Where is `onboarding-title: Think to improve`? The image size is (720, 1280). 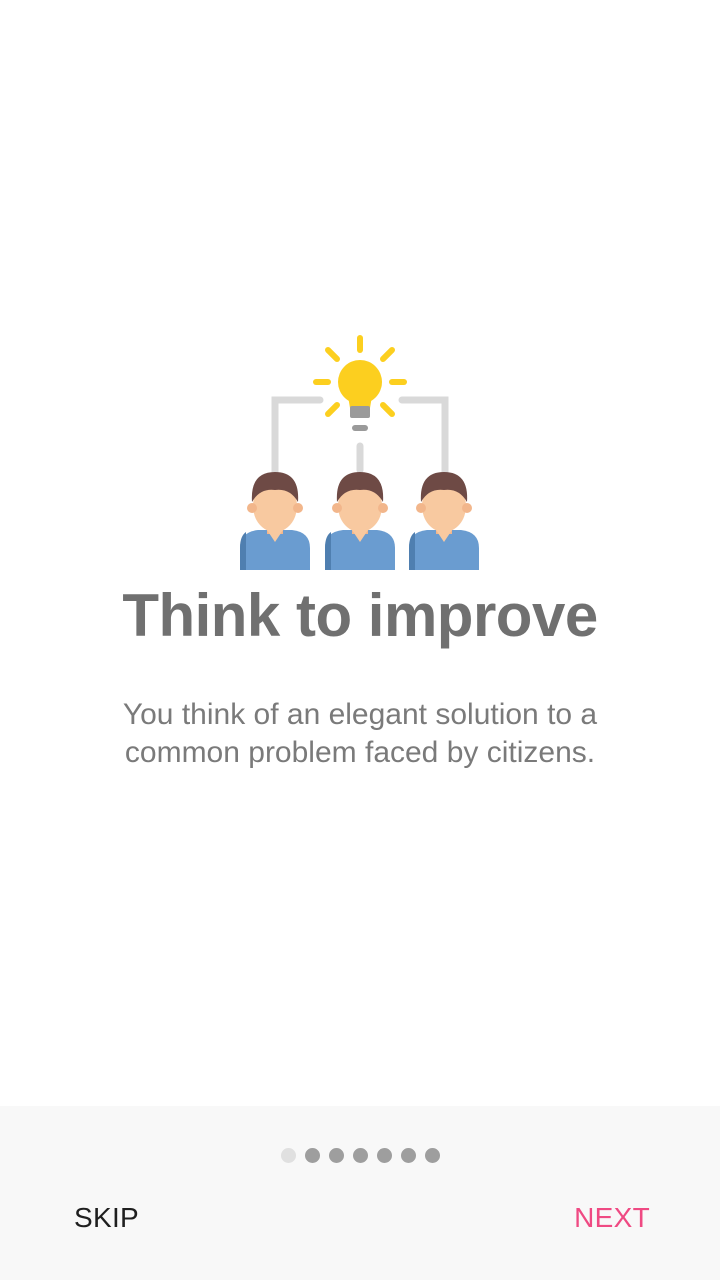
onboarding-title: Think to improve is located at coordinates (360, 615).